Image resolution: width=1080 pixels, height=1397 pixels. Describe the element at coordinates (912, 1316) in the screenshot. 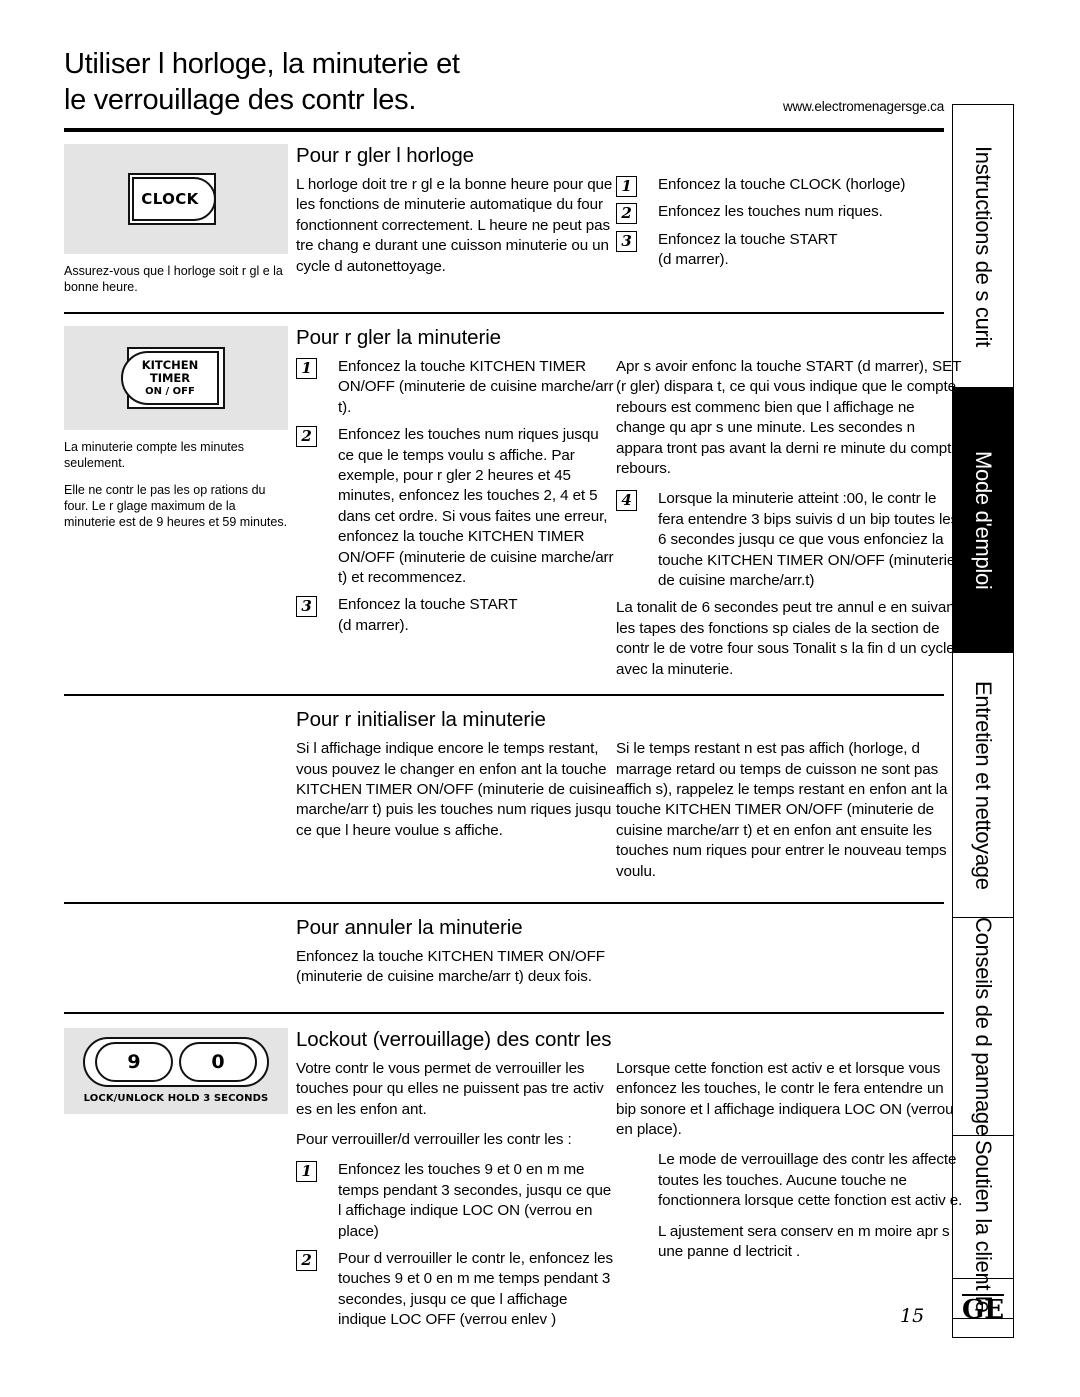

I see `page-number: 15` at that location.